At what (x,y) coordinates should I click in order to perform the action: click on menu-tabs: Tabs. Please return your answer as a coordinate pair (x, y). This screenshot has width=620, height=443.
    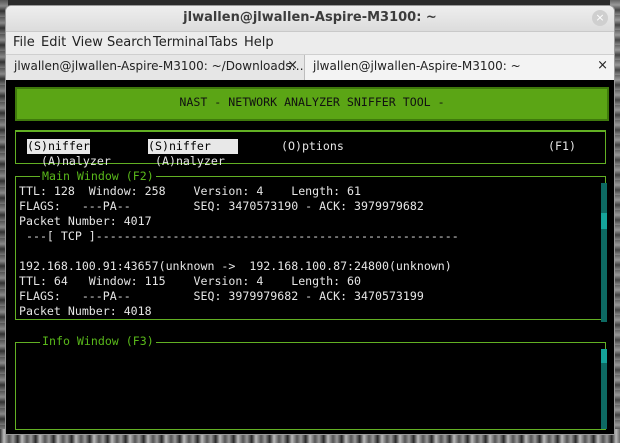
    Looking at the image, I should click on (223, 42).